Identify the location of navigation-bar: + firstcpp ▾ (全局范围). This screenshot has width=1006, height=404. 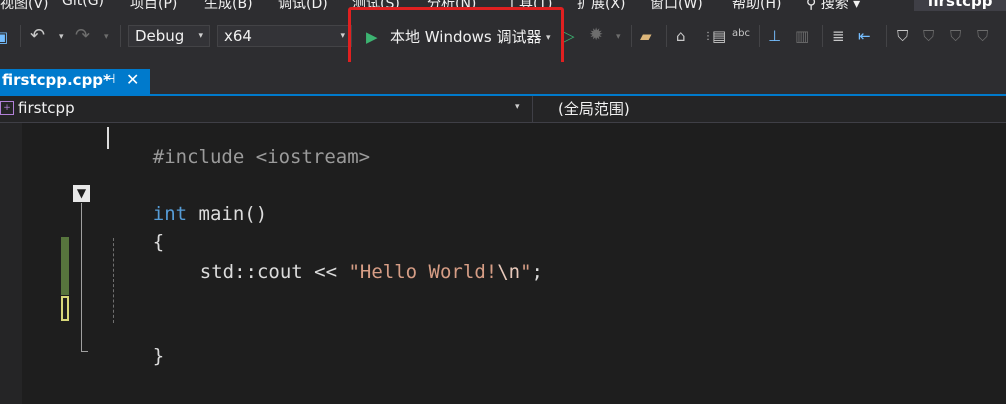
(503, 109).